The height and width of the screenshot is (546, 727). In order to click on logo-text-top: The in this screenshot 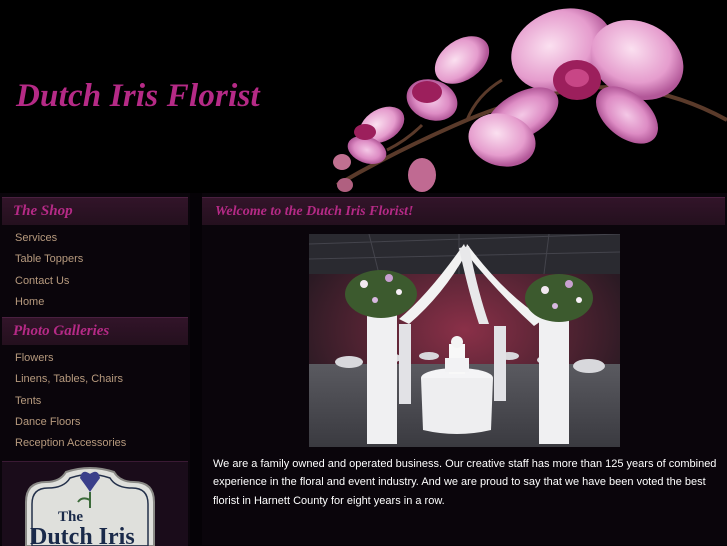, I will do `click(70, 517)`.